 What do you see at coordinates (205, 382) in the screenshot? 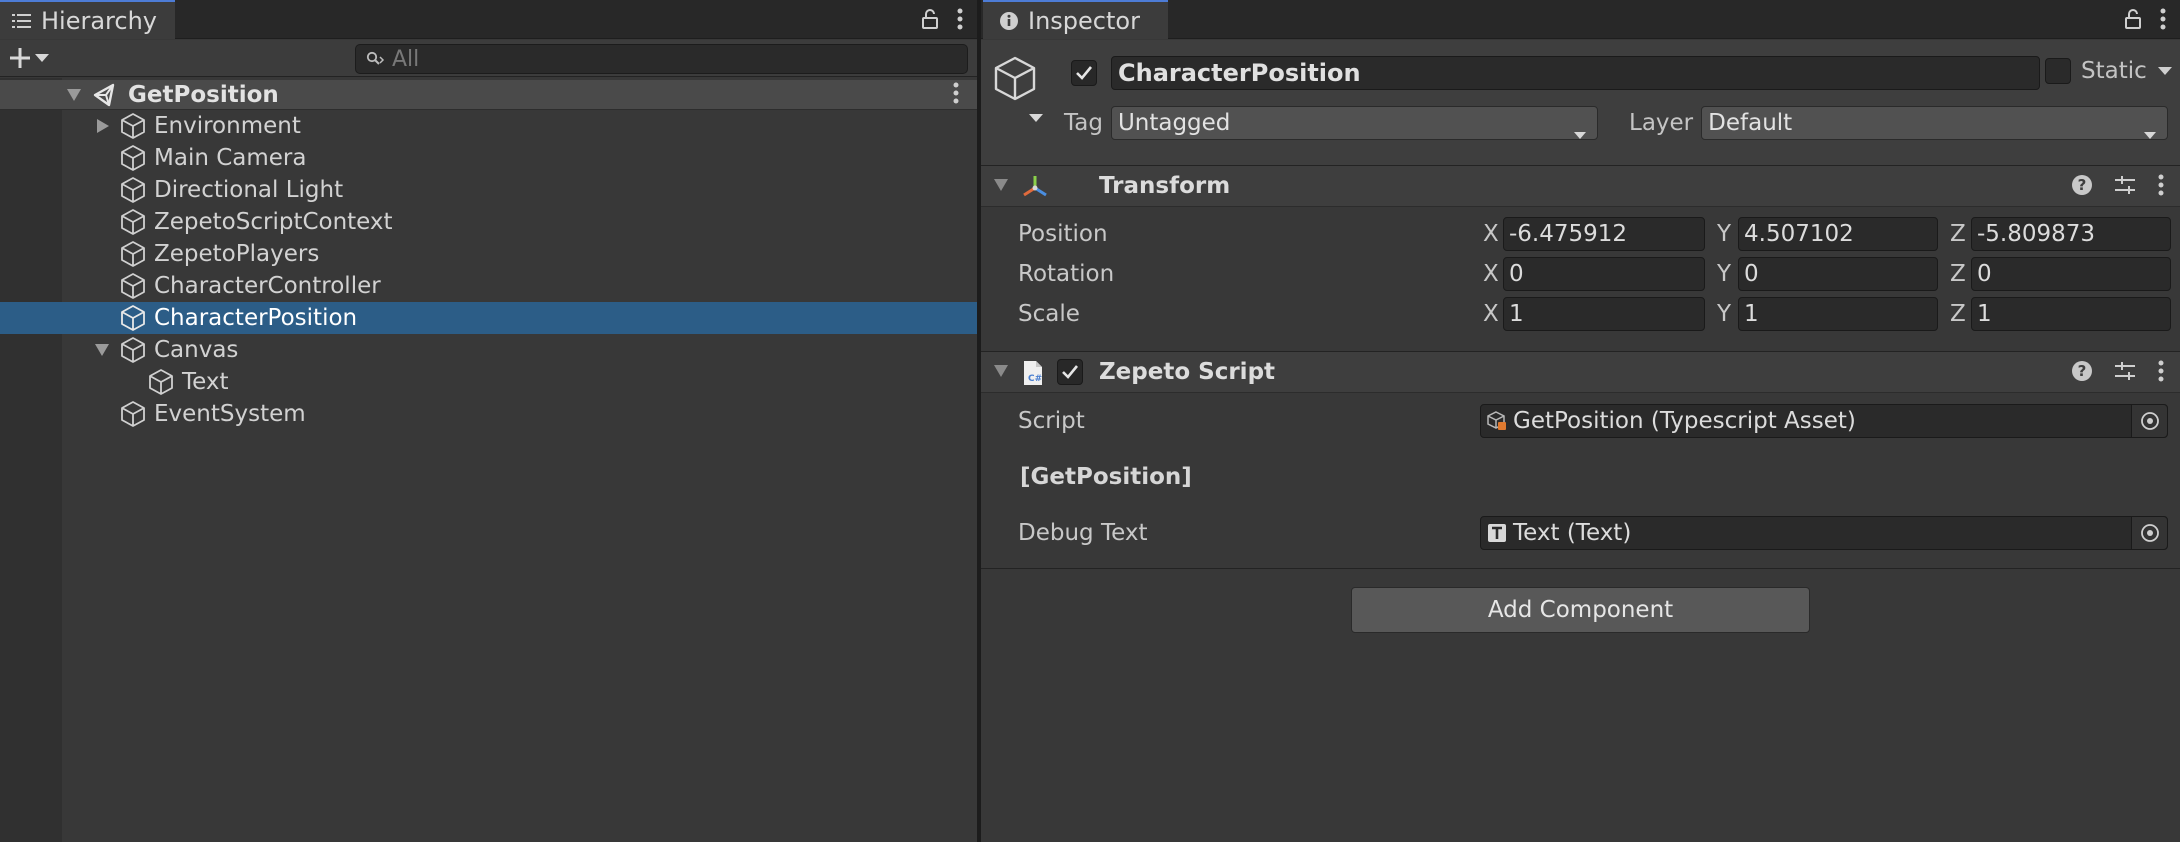
I see `item-label: Text` at bounding box center [205, 382].